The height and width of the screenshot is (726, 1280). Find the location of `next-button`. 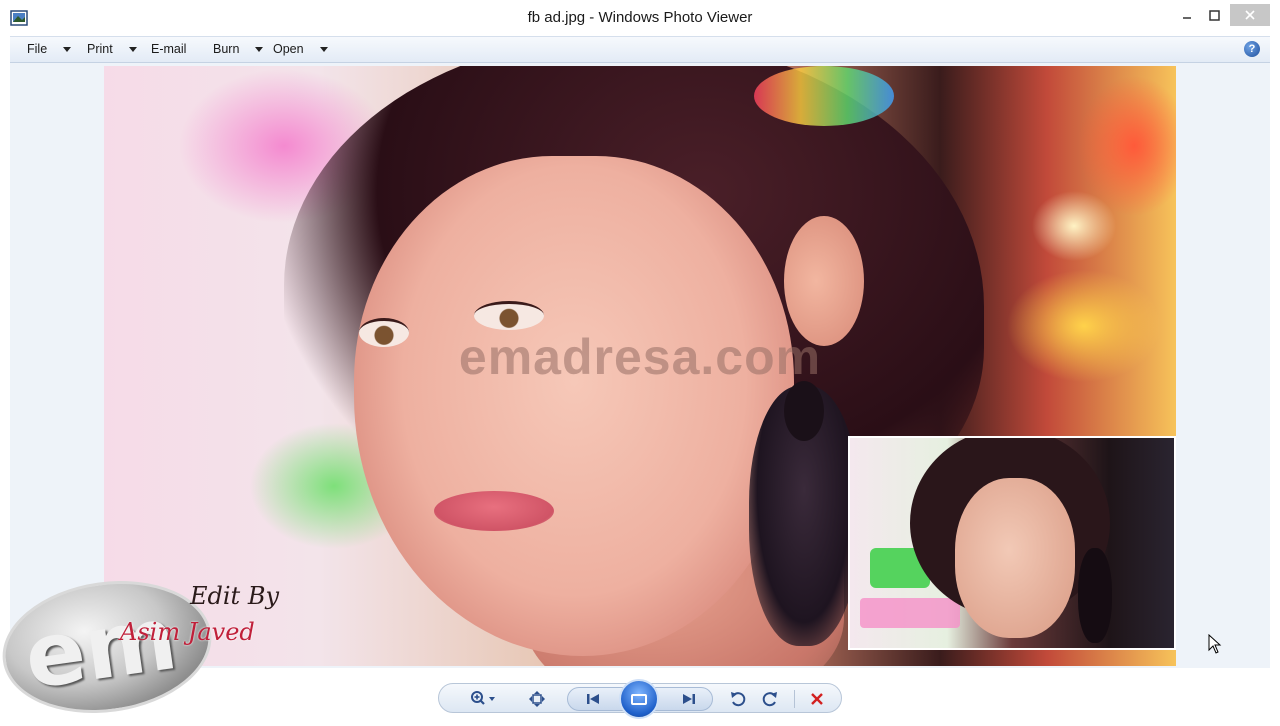

next-button is located at coordinates (689, 699).